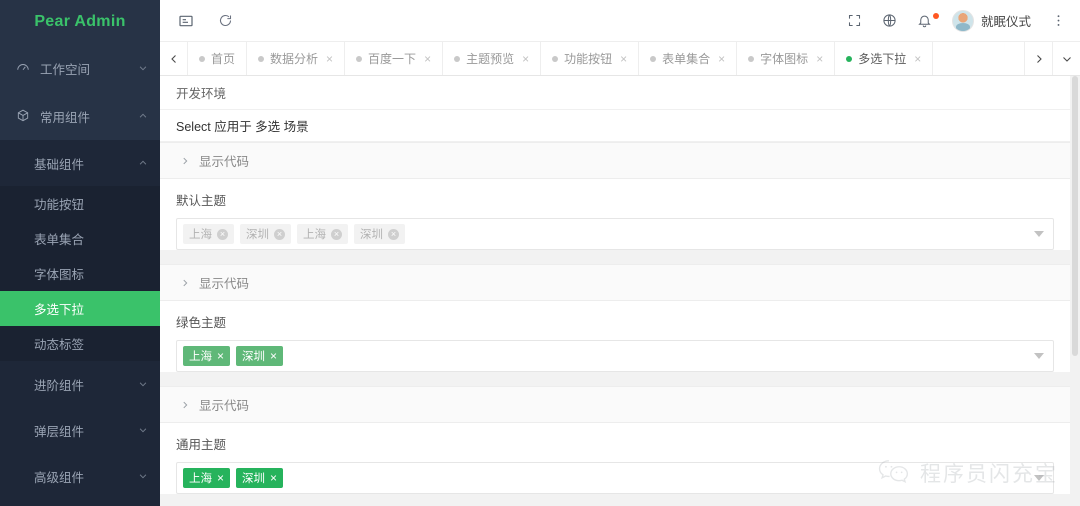  I want to click on tab-font-icons: 字体图标 ×, so click(786, 58).